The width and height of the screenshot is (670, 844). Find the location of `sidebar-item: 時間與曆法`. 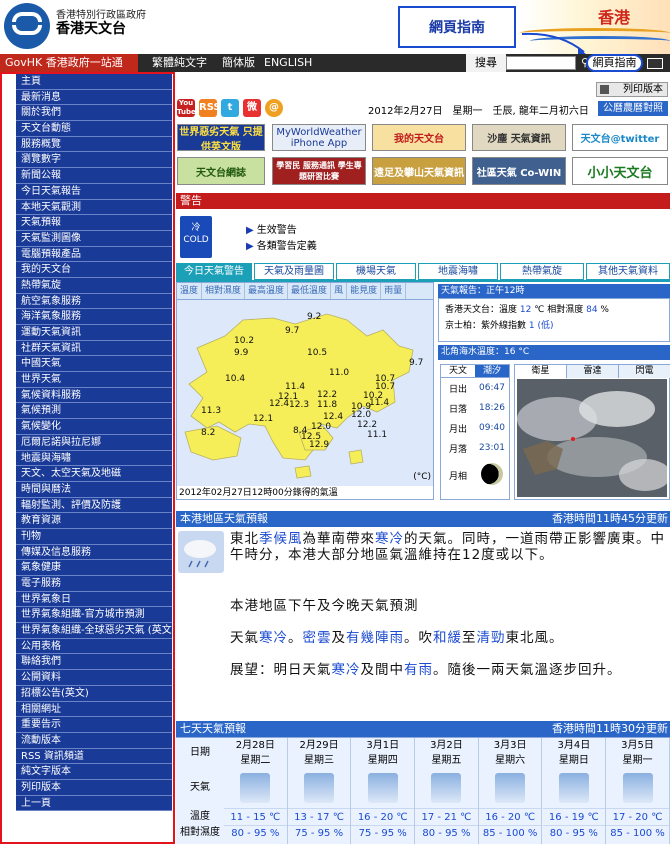

sidebar-item: 時間與曆法 is located at coordinates (94, 489).